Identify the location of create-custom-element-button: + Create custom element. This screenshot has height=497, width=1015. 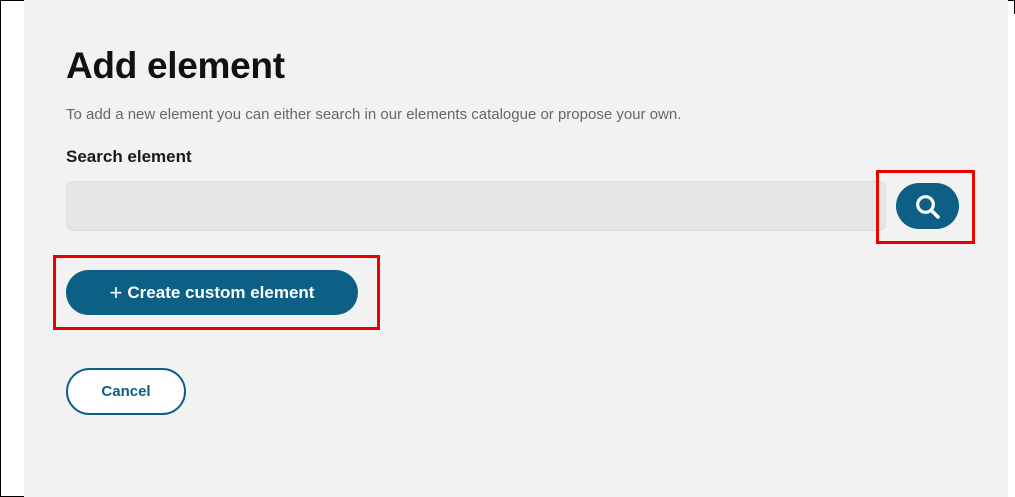
(212, 292).